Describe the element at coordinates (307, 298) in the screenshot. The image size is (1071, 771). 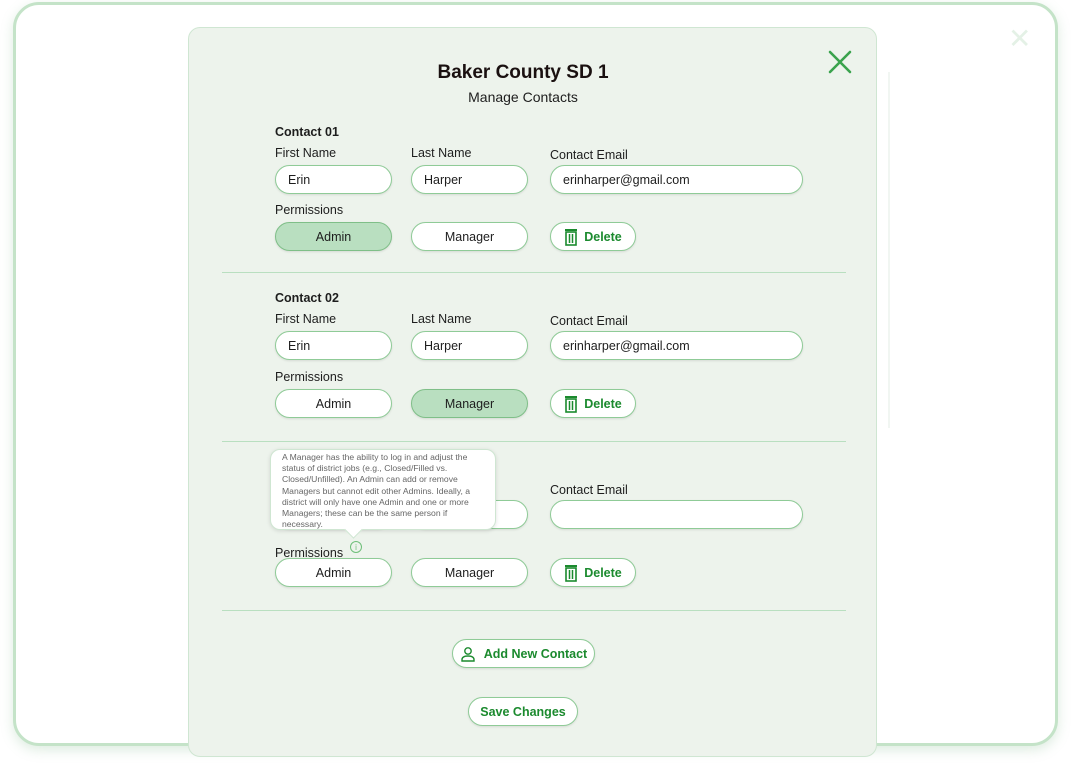
I see `contact-title: Contact 02` at that location.